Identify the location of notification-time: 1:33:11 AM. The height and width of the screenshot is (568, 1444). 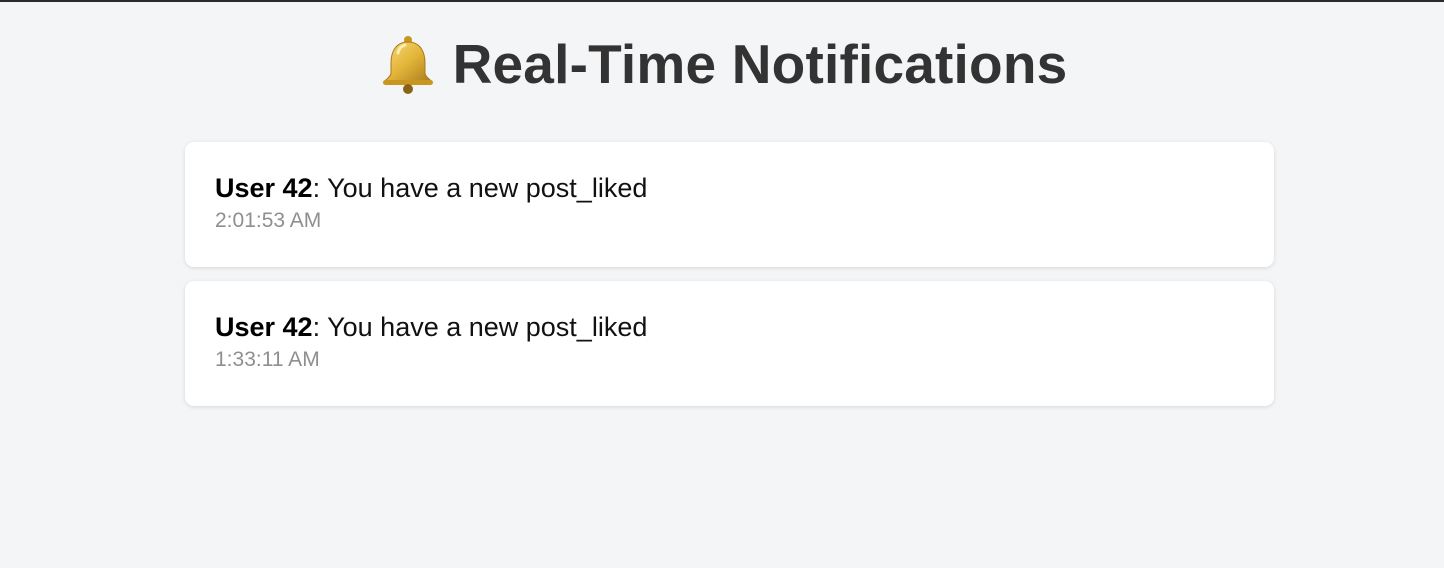
(267, 359).